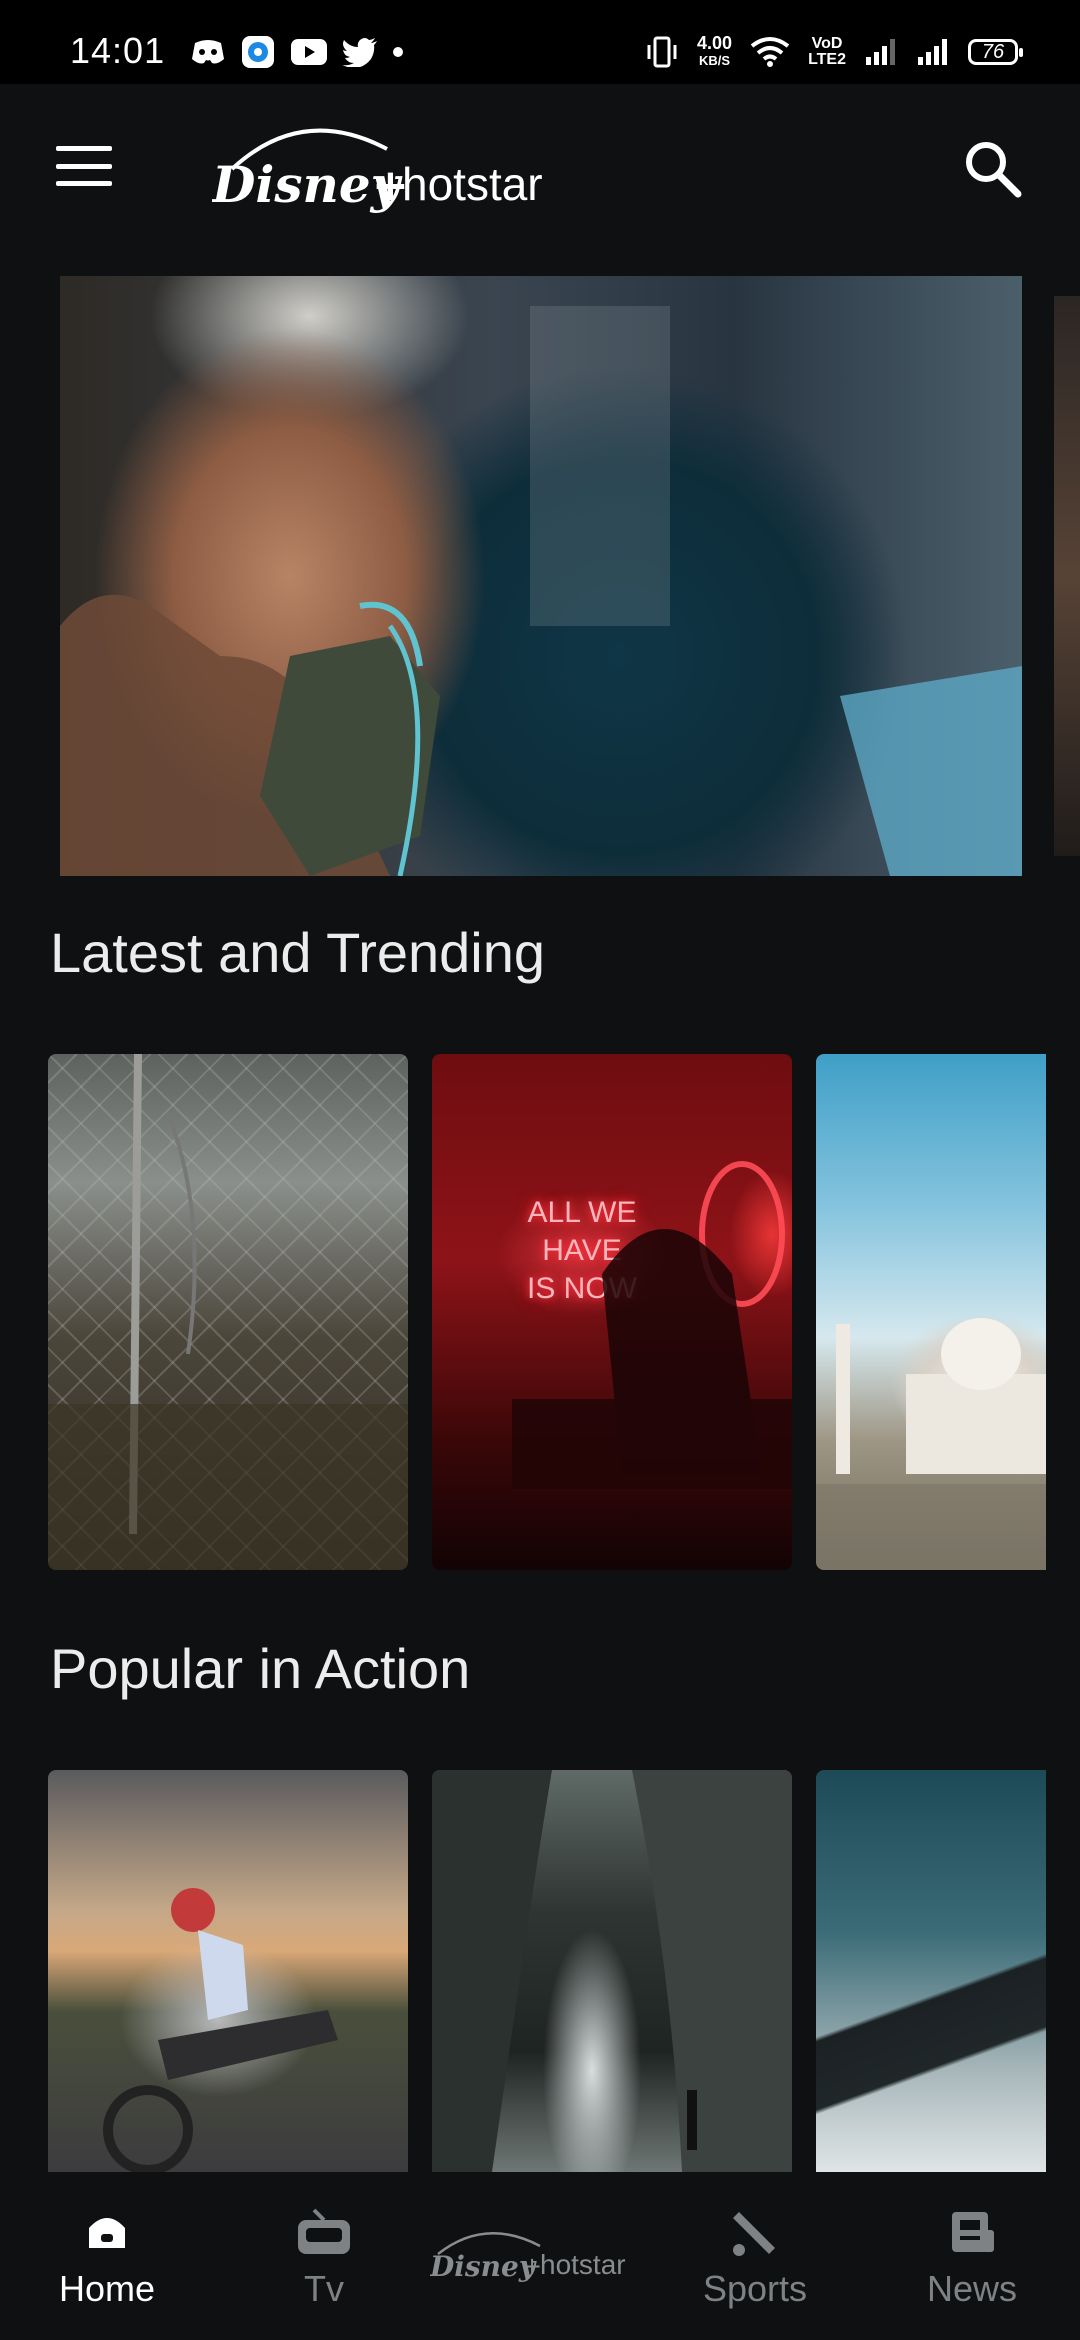  I want to click on nav-logo-text: hotstar, so click(583, 2264).